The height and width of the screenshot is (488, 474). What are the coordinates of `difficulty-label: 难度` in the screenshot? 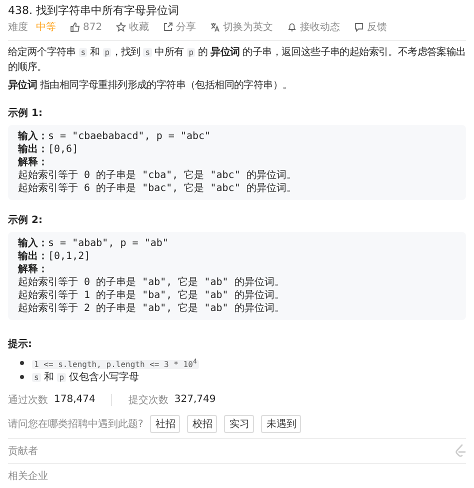 It's located at (18, 27).